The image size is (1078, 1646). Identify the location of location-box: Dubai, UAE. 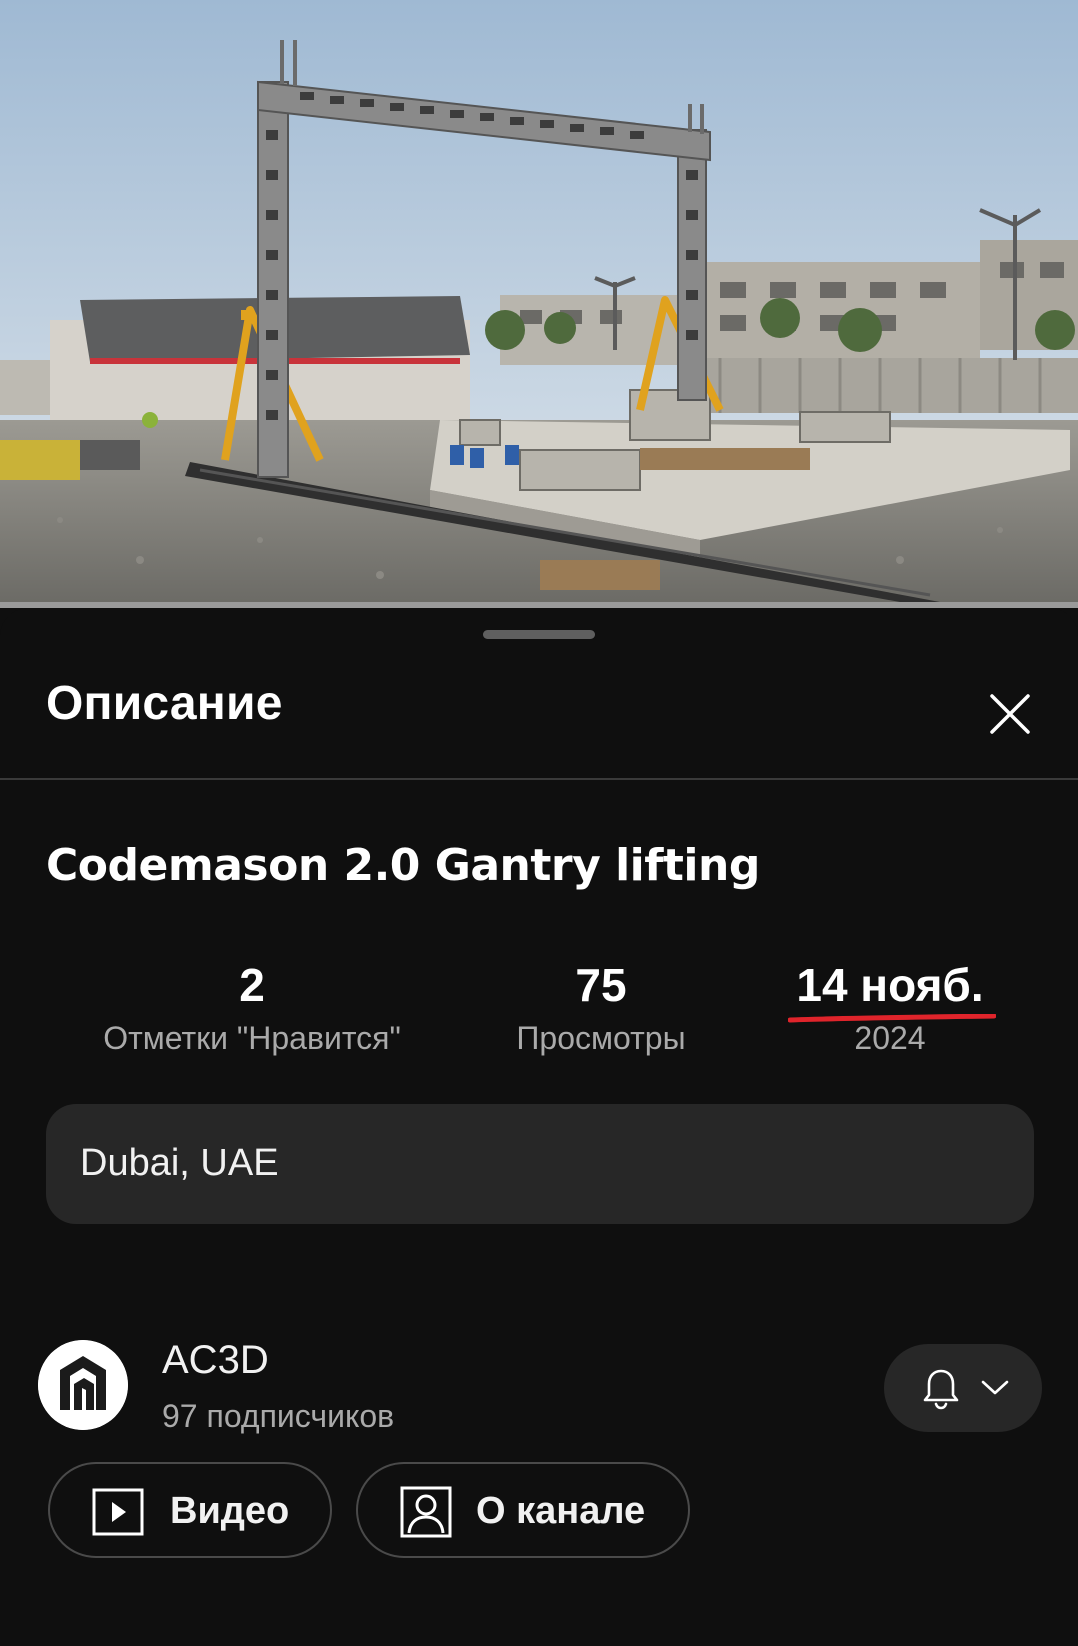
(540, 1164).